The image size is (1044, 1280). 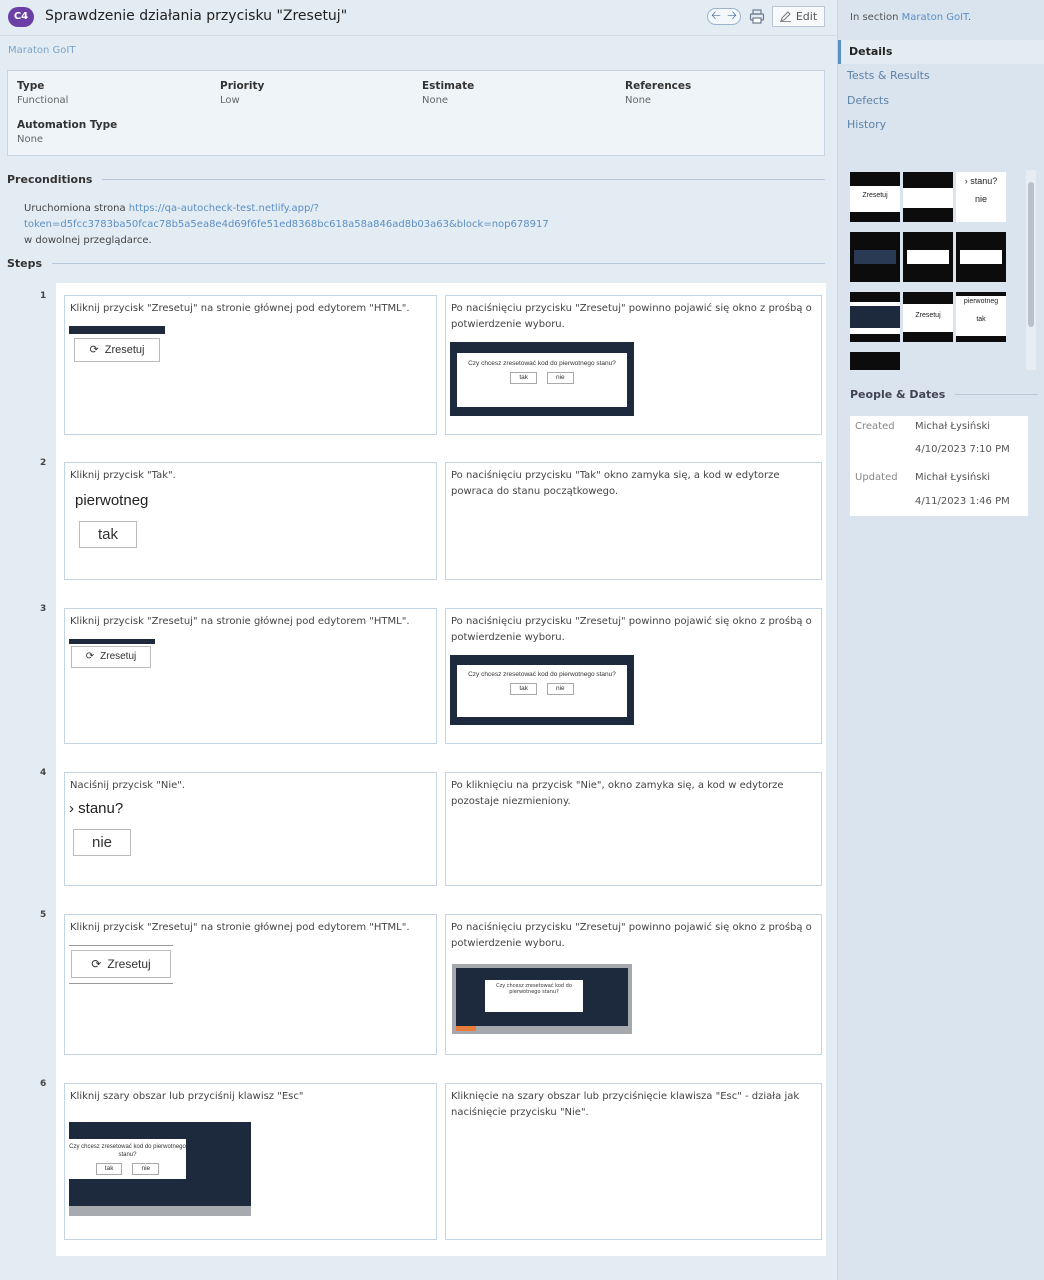 I want to click on thumb-label: pierwotneg, so click(x=981, y=301).